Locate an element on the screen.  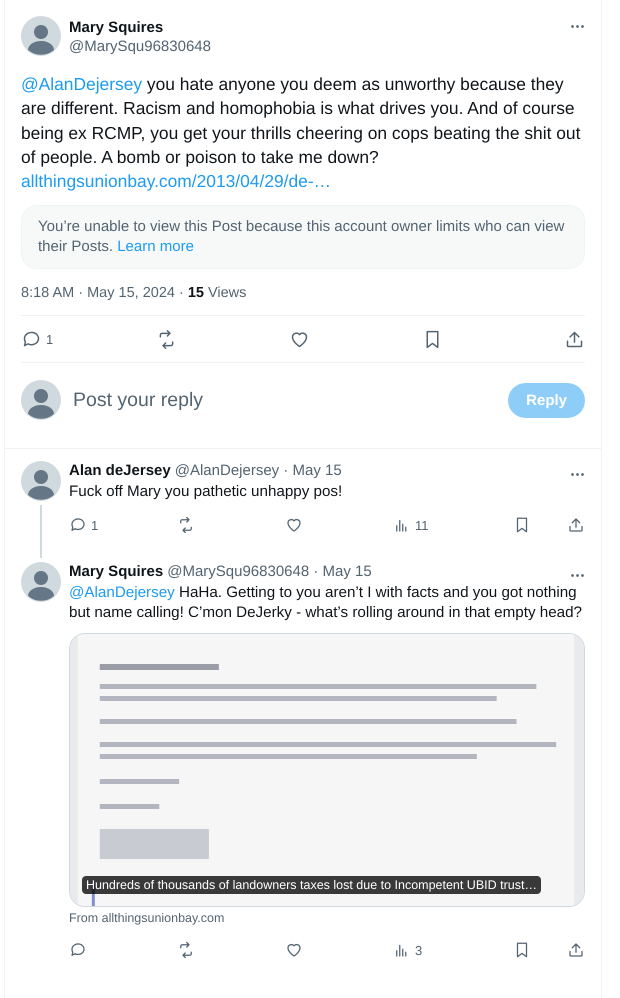
reply-text: Fuck off Mary you pathetic unhappy pos! is located at coordinates (206, 492).